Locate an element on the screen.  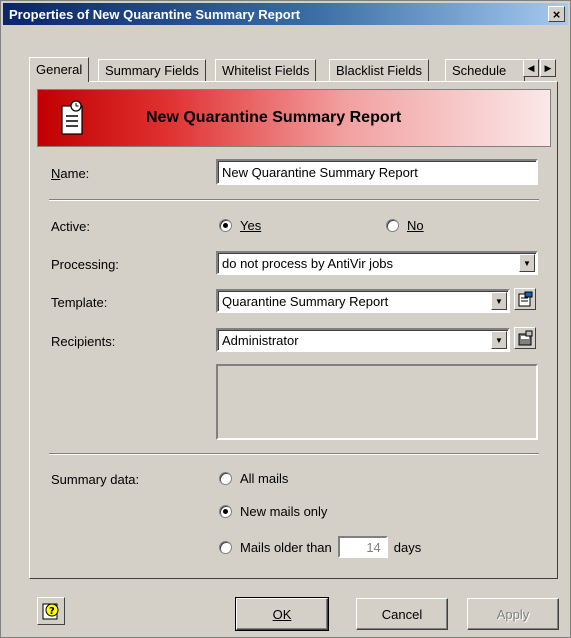
active-no-label: No is located at coordinates (415, 225).